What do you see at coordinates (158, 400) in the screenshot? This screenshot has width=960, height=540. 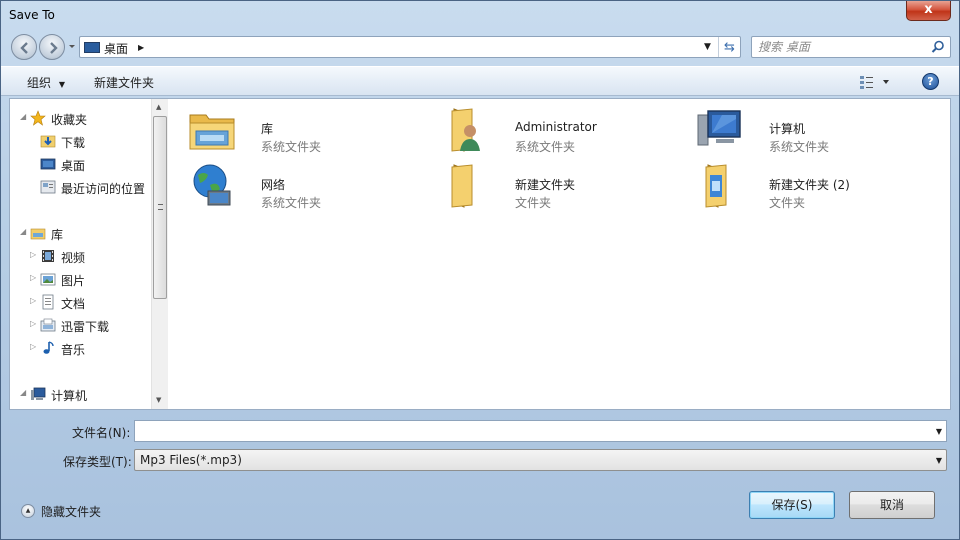 I see `scroll-down-icon: ▼` at bounding box center [158, 400].